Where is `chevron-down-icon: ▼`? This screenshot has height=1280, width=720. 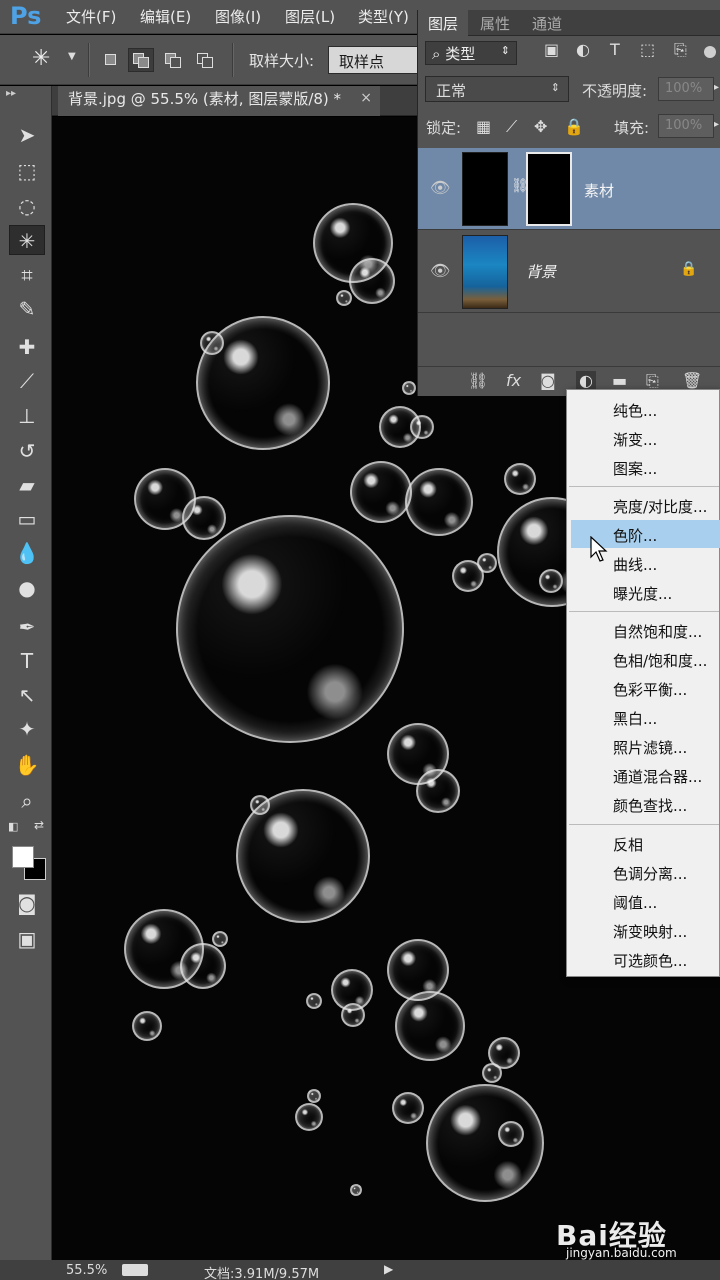 chevron-down-icon: ▼ is located at coordinates (72, 56).